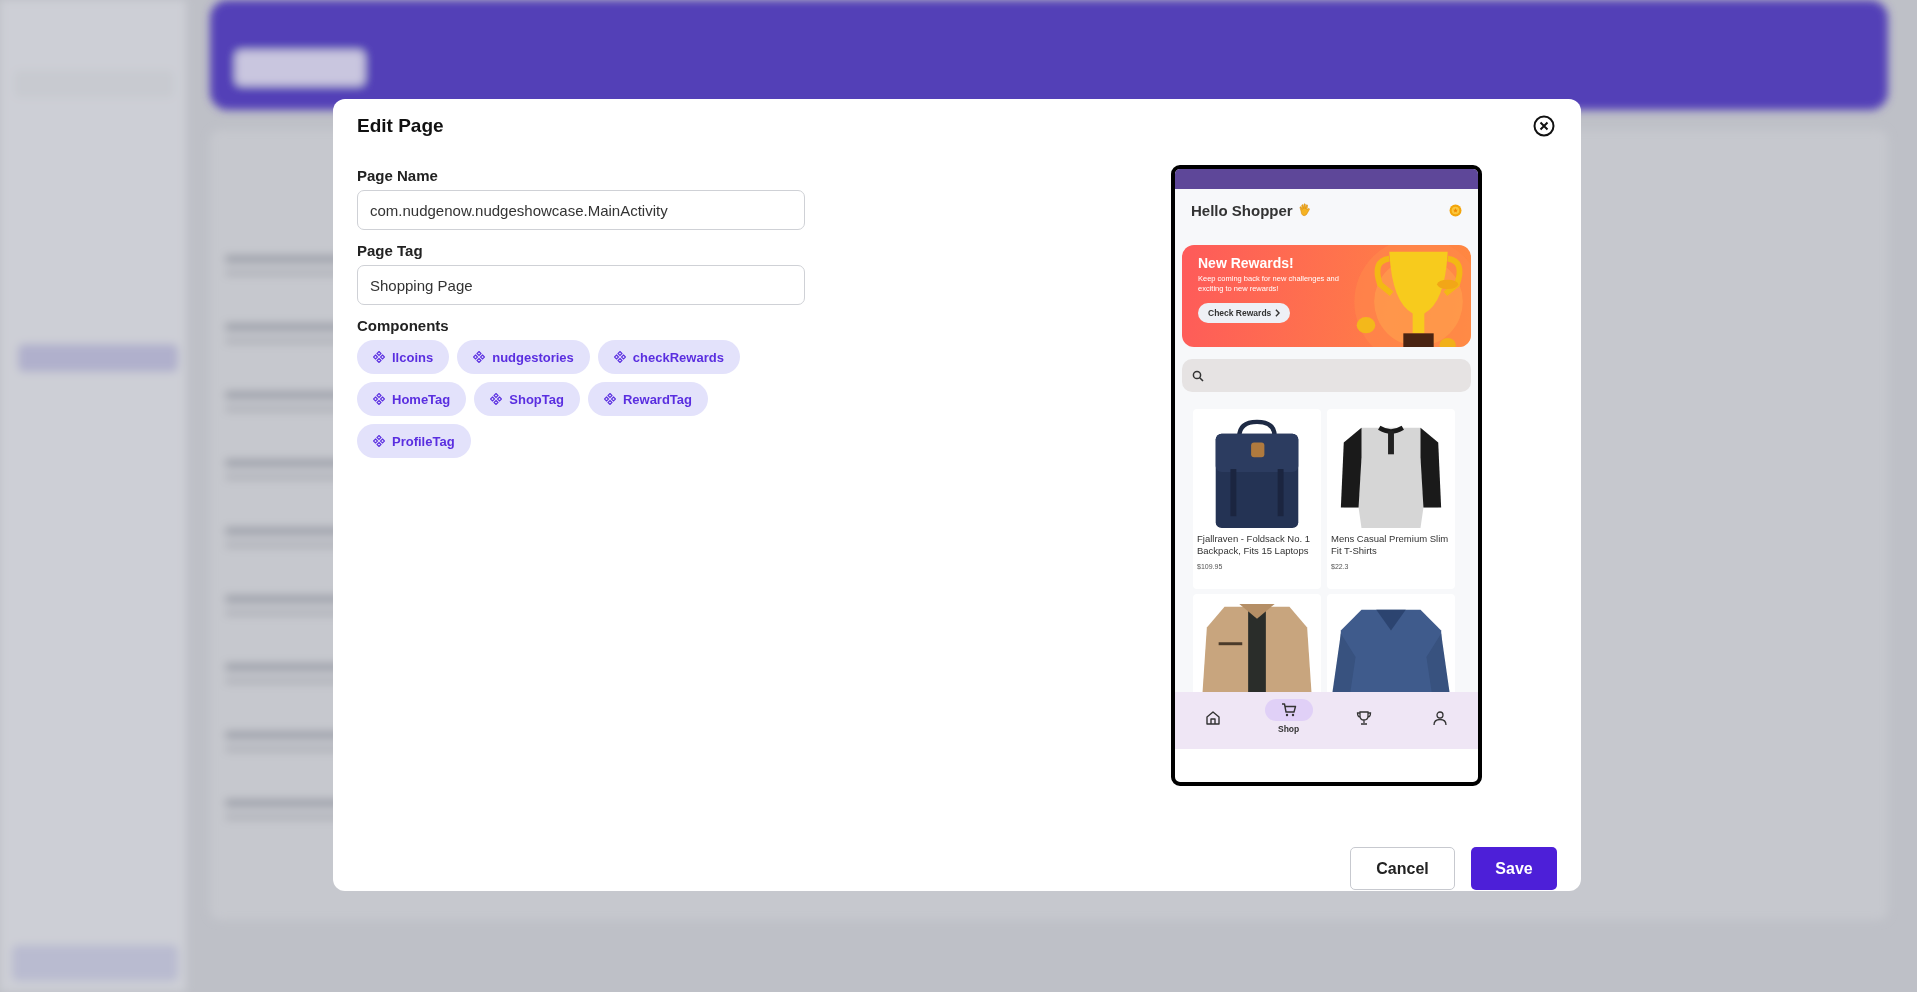 The image size is (1917, 992). I want to click on component-chip: ProfileTag, so click(414, 441).